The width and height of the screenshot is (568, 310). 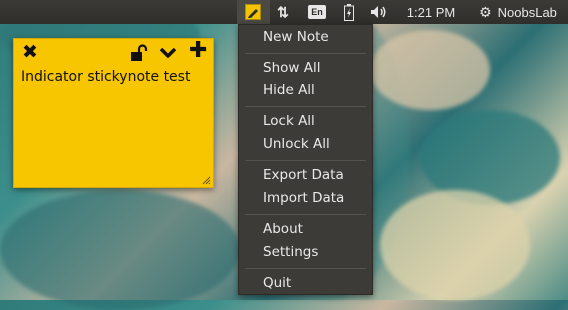 I want to click on network-indicator: ⇅, so click(x=283, y=12).